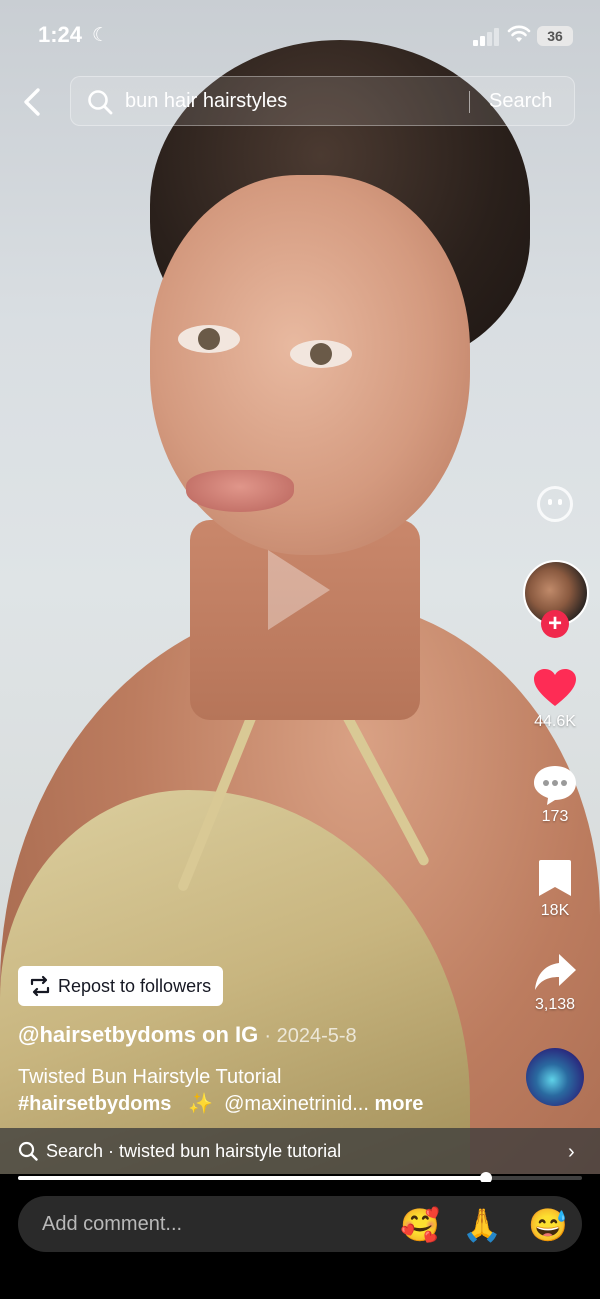 Image resolution: width=600 pixels, height=1299 pixels. I want to click on bottom-bar: Add comment... 🥰 🙏 😅, so click(300, 1240).